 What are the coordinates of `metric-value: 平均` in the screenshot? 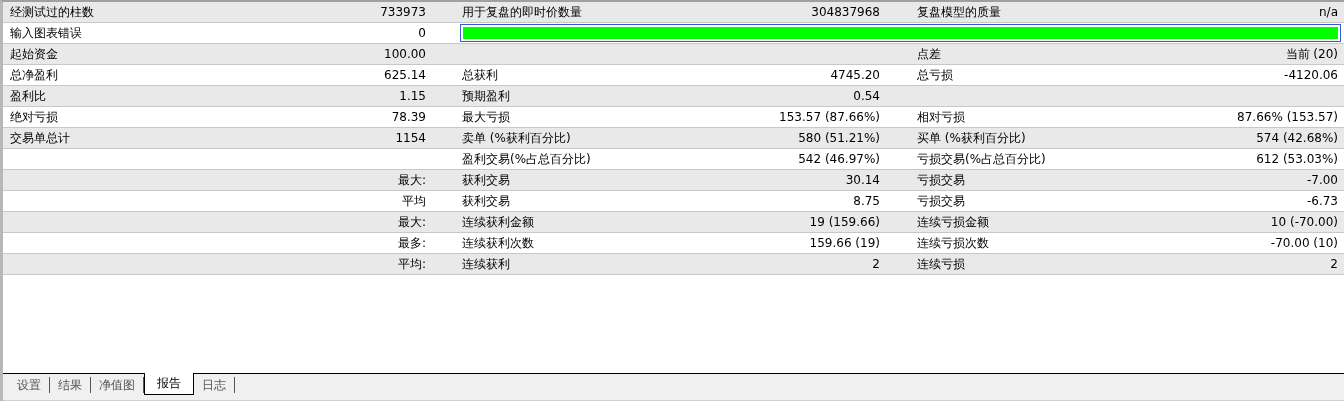 It's located at (414, 201).